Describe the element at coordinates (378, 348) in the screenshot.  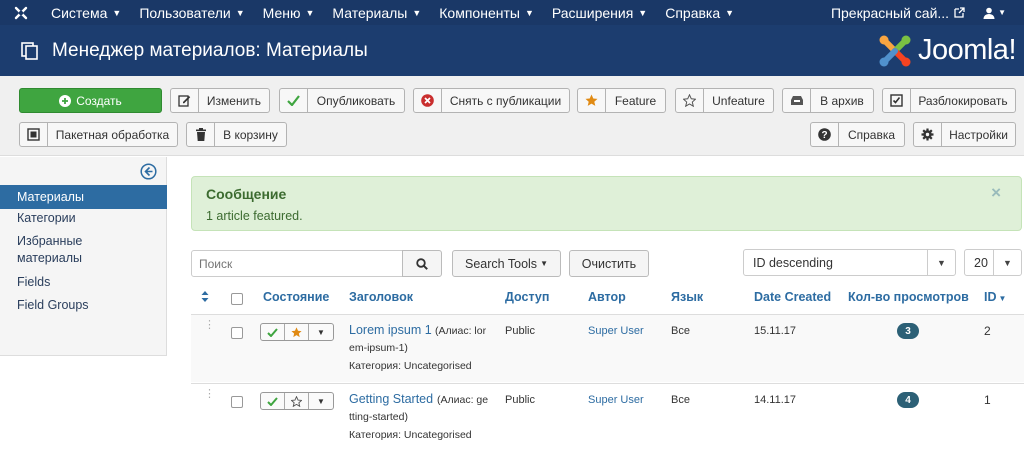
I see `article-alias-cont: em-ipsum-1)` at that location.